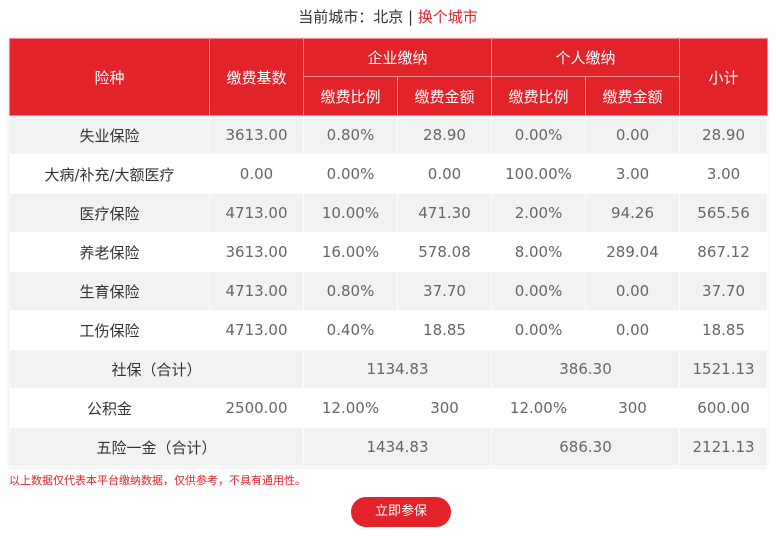 Image resolution: width=776 pixels, height=537 pixels. I want to click on social-total-company: 1134.83, so click(397, 369).